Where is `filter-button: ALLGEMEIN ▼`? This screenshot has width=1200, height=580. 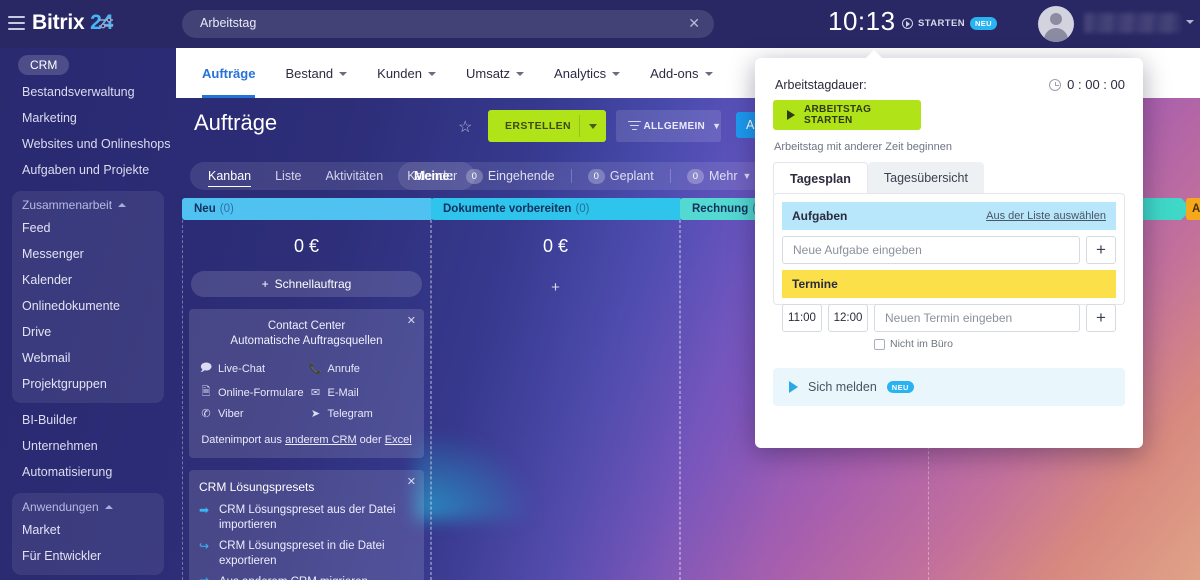
filter-button: ALLGEMEIN ▼ is located at coordinates (668, 126).